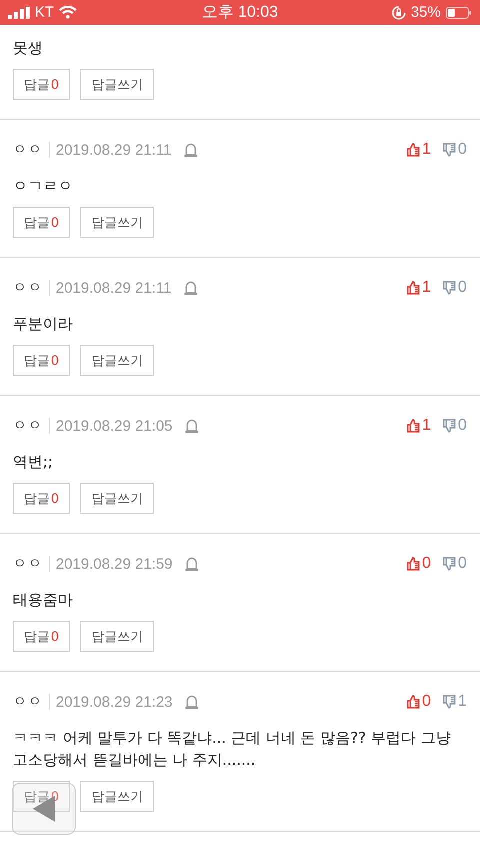 The height and width of the screenshot is (854, 480). I want to click on comment-text: ㅇㄱㄹㅇ, so click(43, 186).